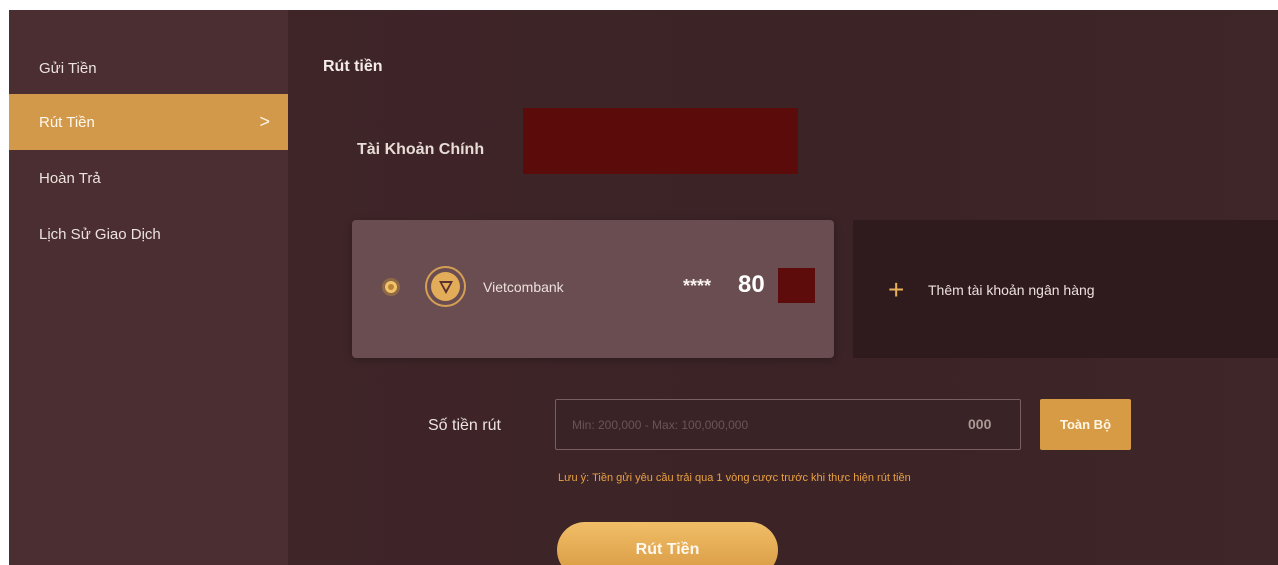 This screenshot has height=565, width=1278. I want to click on sidebar-item-refund: Hoàn Trả, so click(148, 178).